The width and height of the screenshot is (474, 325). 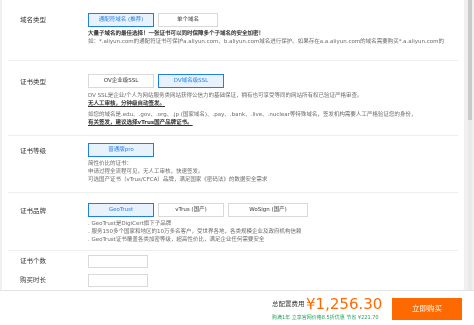 What do you see at coordinates (121, 20) in the screenshot?
I see `option-wildcard-domain: 通配符域名 (推荐)` at bounding box center [121, 20].